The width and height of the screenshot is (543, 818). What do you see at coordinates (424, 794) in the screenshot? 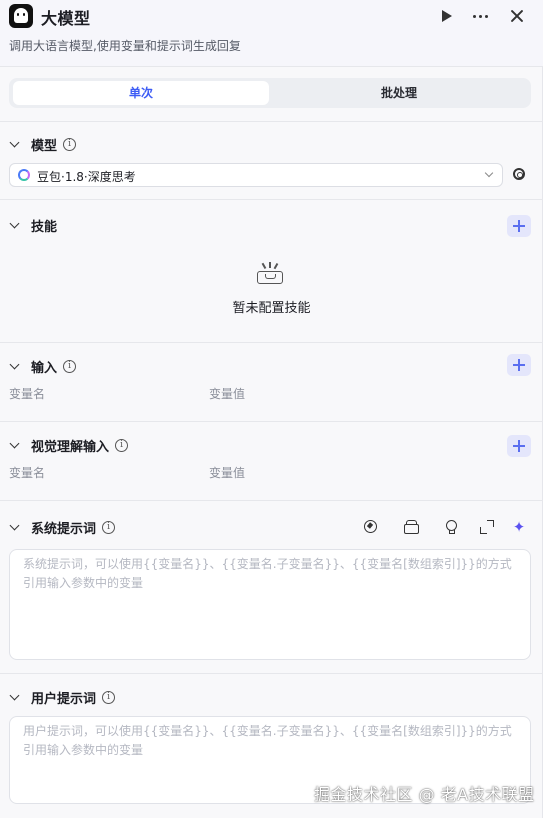
I see `watermark-text: 掘金技术社区 @ 老A技术联盟` at bounding box center [424, 794].